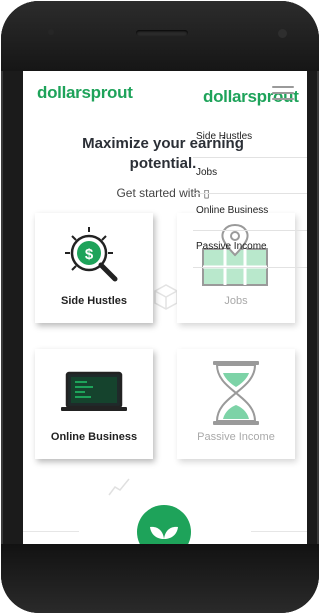  I want to click on laptop-icon, so click(94, 391).